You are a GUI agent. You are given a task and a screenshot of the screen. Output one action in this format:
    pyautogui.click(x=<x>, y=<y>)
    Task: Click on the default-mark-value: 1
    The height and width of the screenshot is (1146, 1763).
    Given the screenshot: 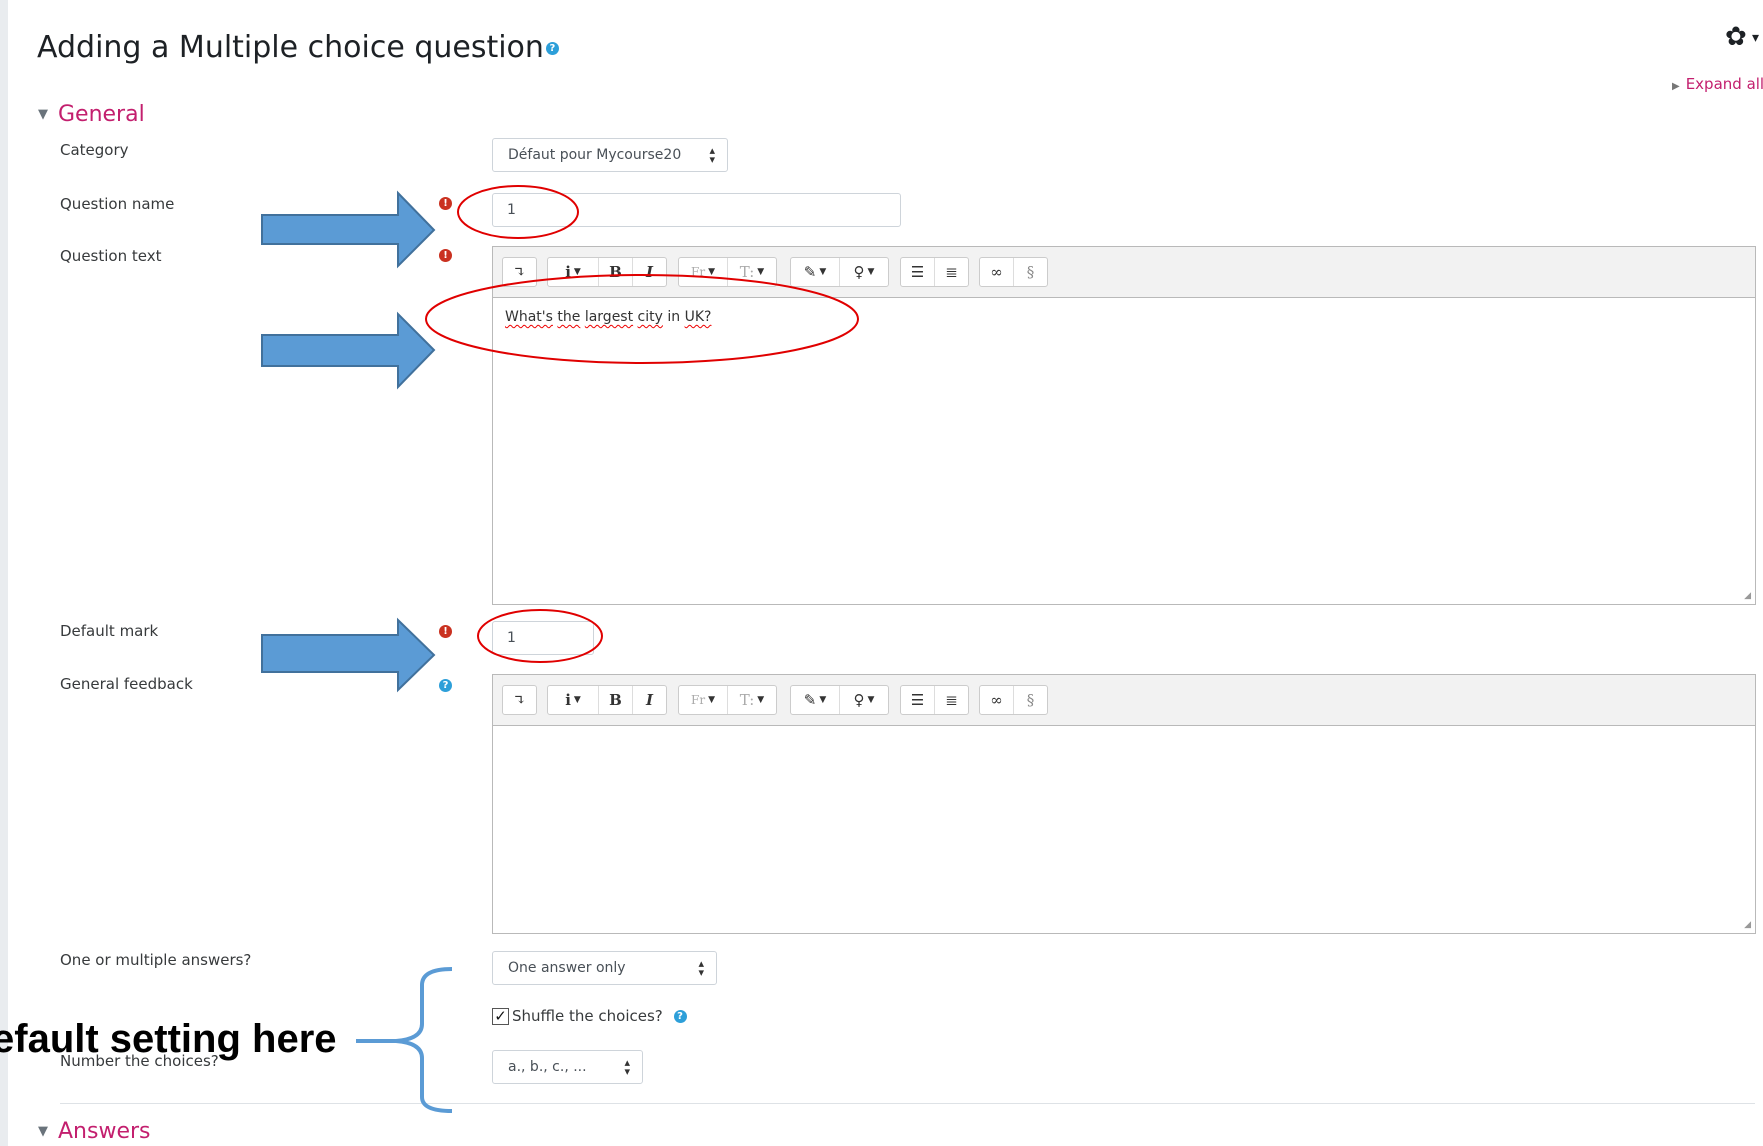 What is the action you would take?
    pyautogui.click(x=511, y=638)
    